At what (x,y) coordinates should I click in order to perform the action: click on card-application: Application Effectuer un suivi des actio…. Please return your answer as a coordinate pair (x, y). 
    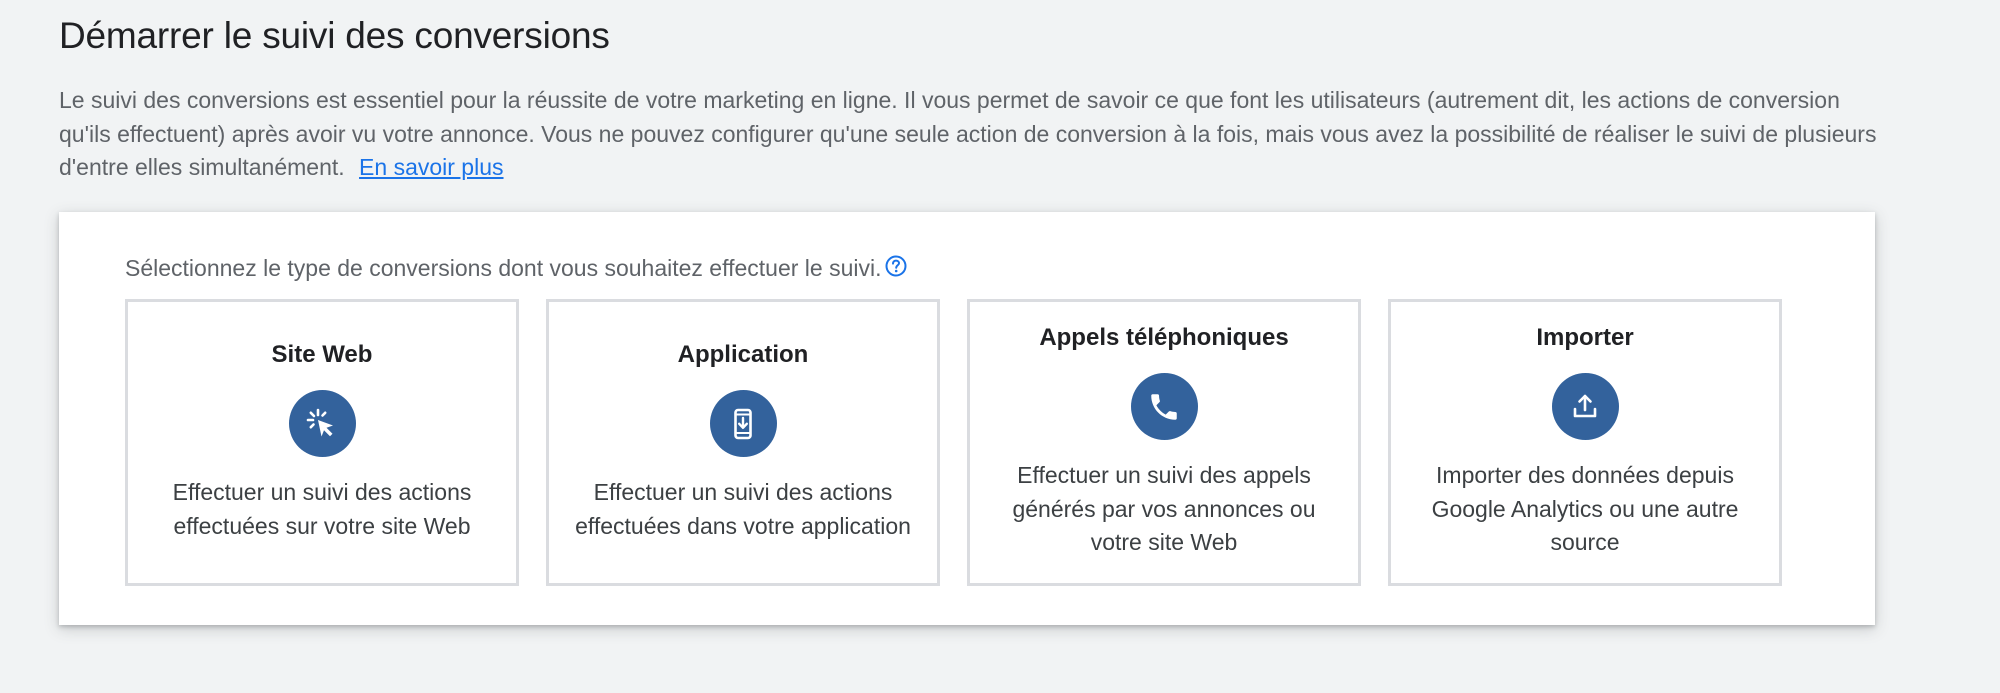
    Looking at the image, I should click on (743, 442).